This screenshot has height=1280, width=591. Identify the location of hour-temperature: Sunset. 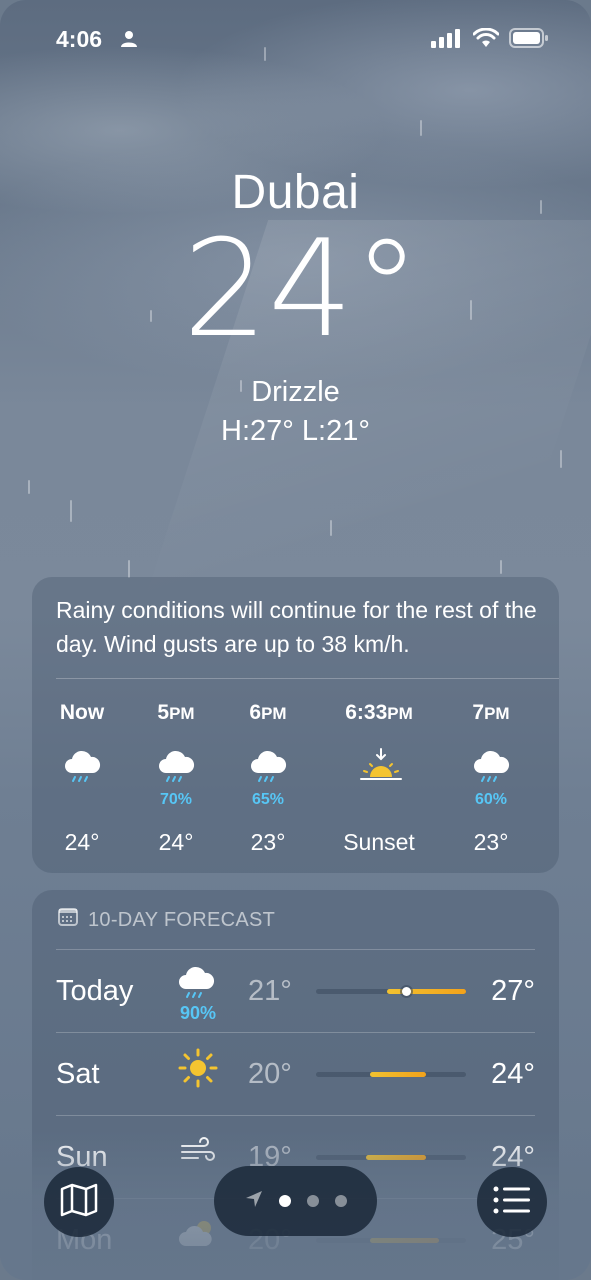
(379, 842).